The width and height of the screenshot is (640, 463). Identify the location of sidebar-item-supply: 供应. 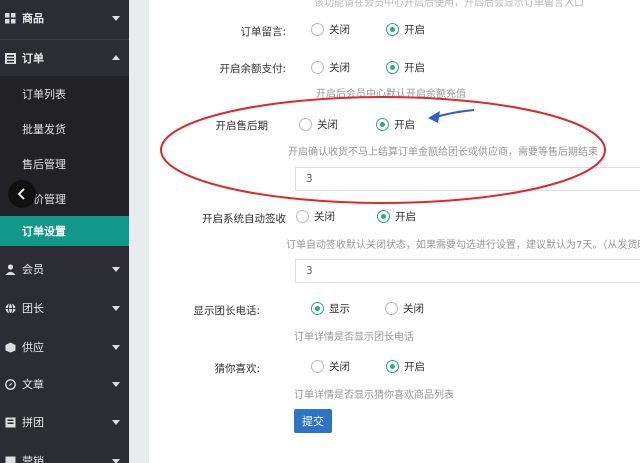
(64, 347).